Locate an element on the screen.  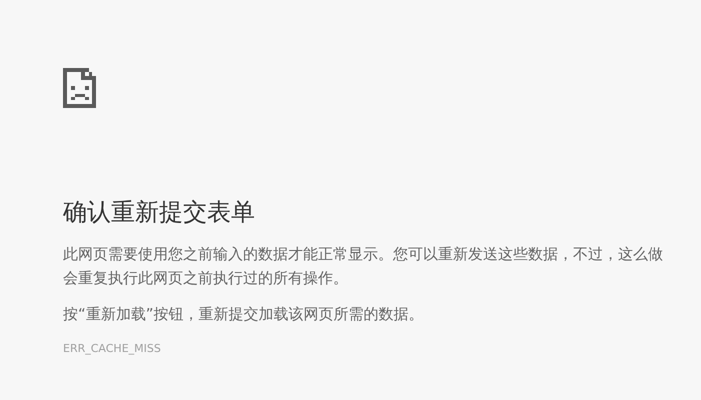
message-paragraph: 按“重新加载”按钮，重新提交加载该网页所需的数据。 is located at coordinates (244, 314).